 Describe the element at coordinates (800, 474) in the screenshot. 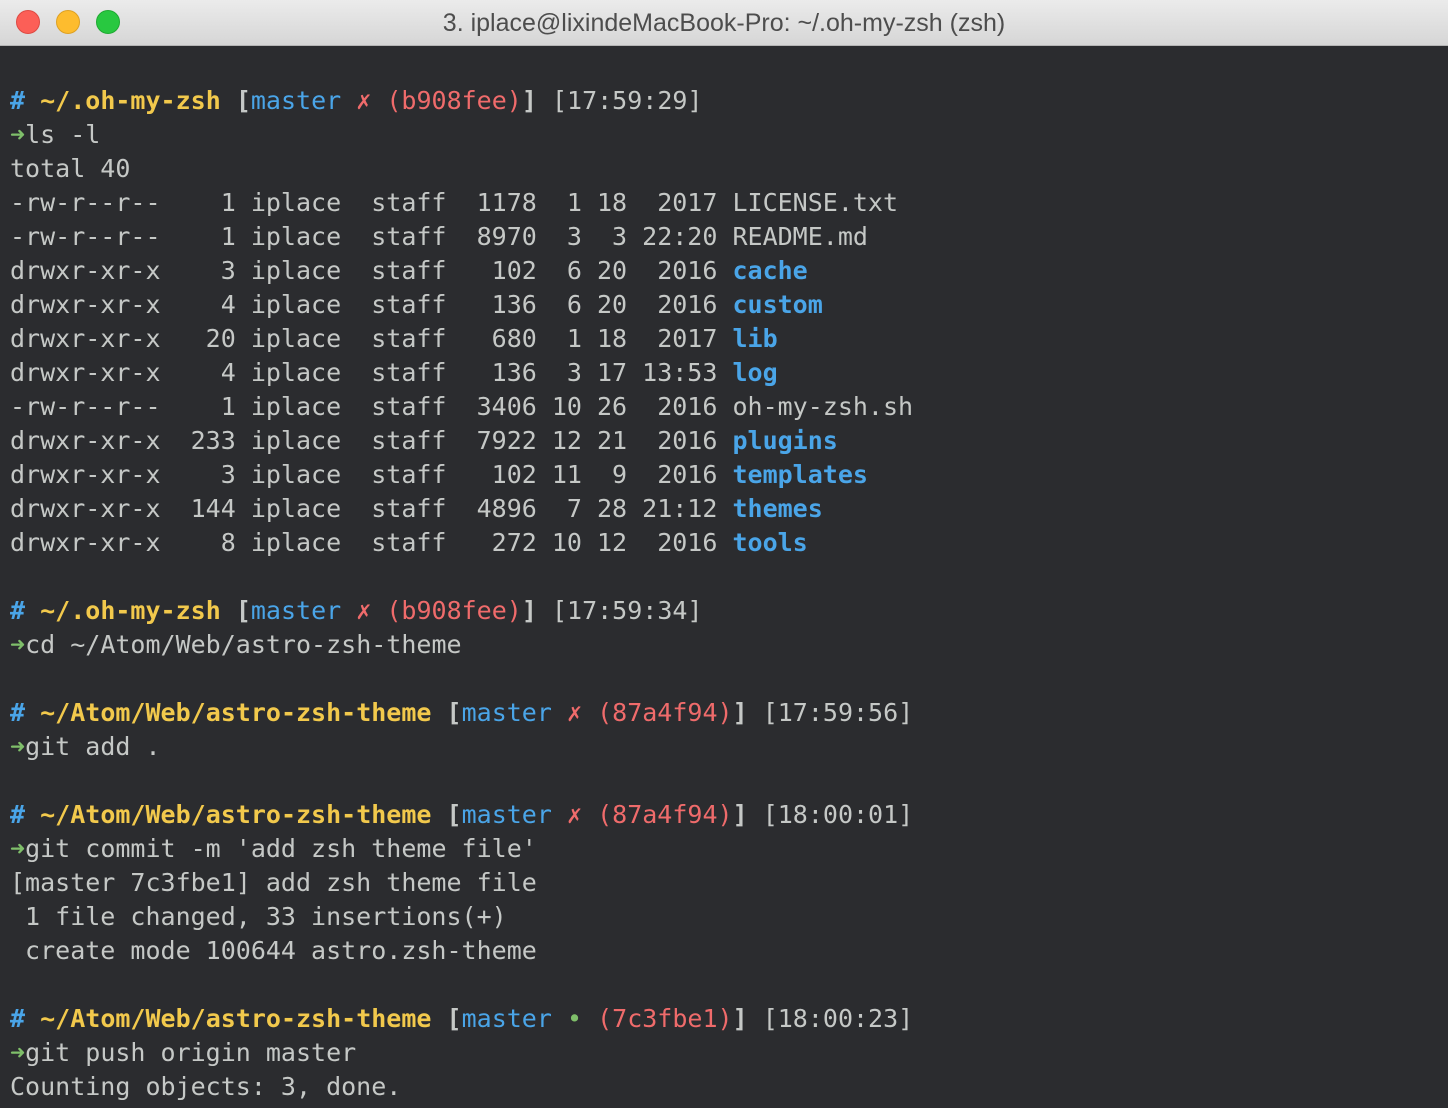

I see `directory-name: templates` at that location.